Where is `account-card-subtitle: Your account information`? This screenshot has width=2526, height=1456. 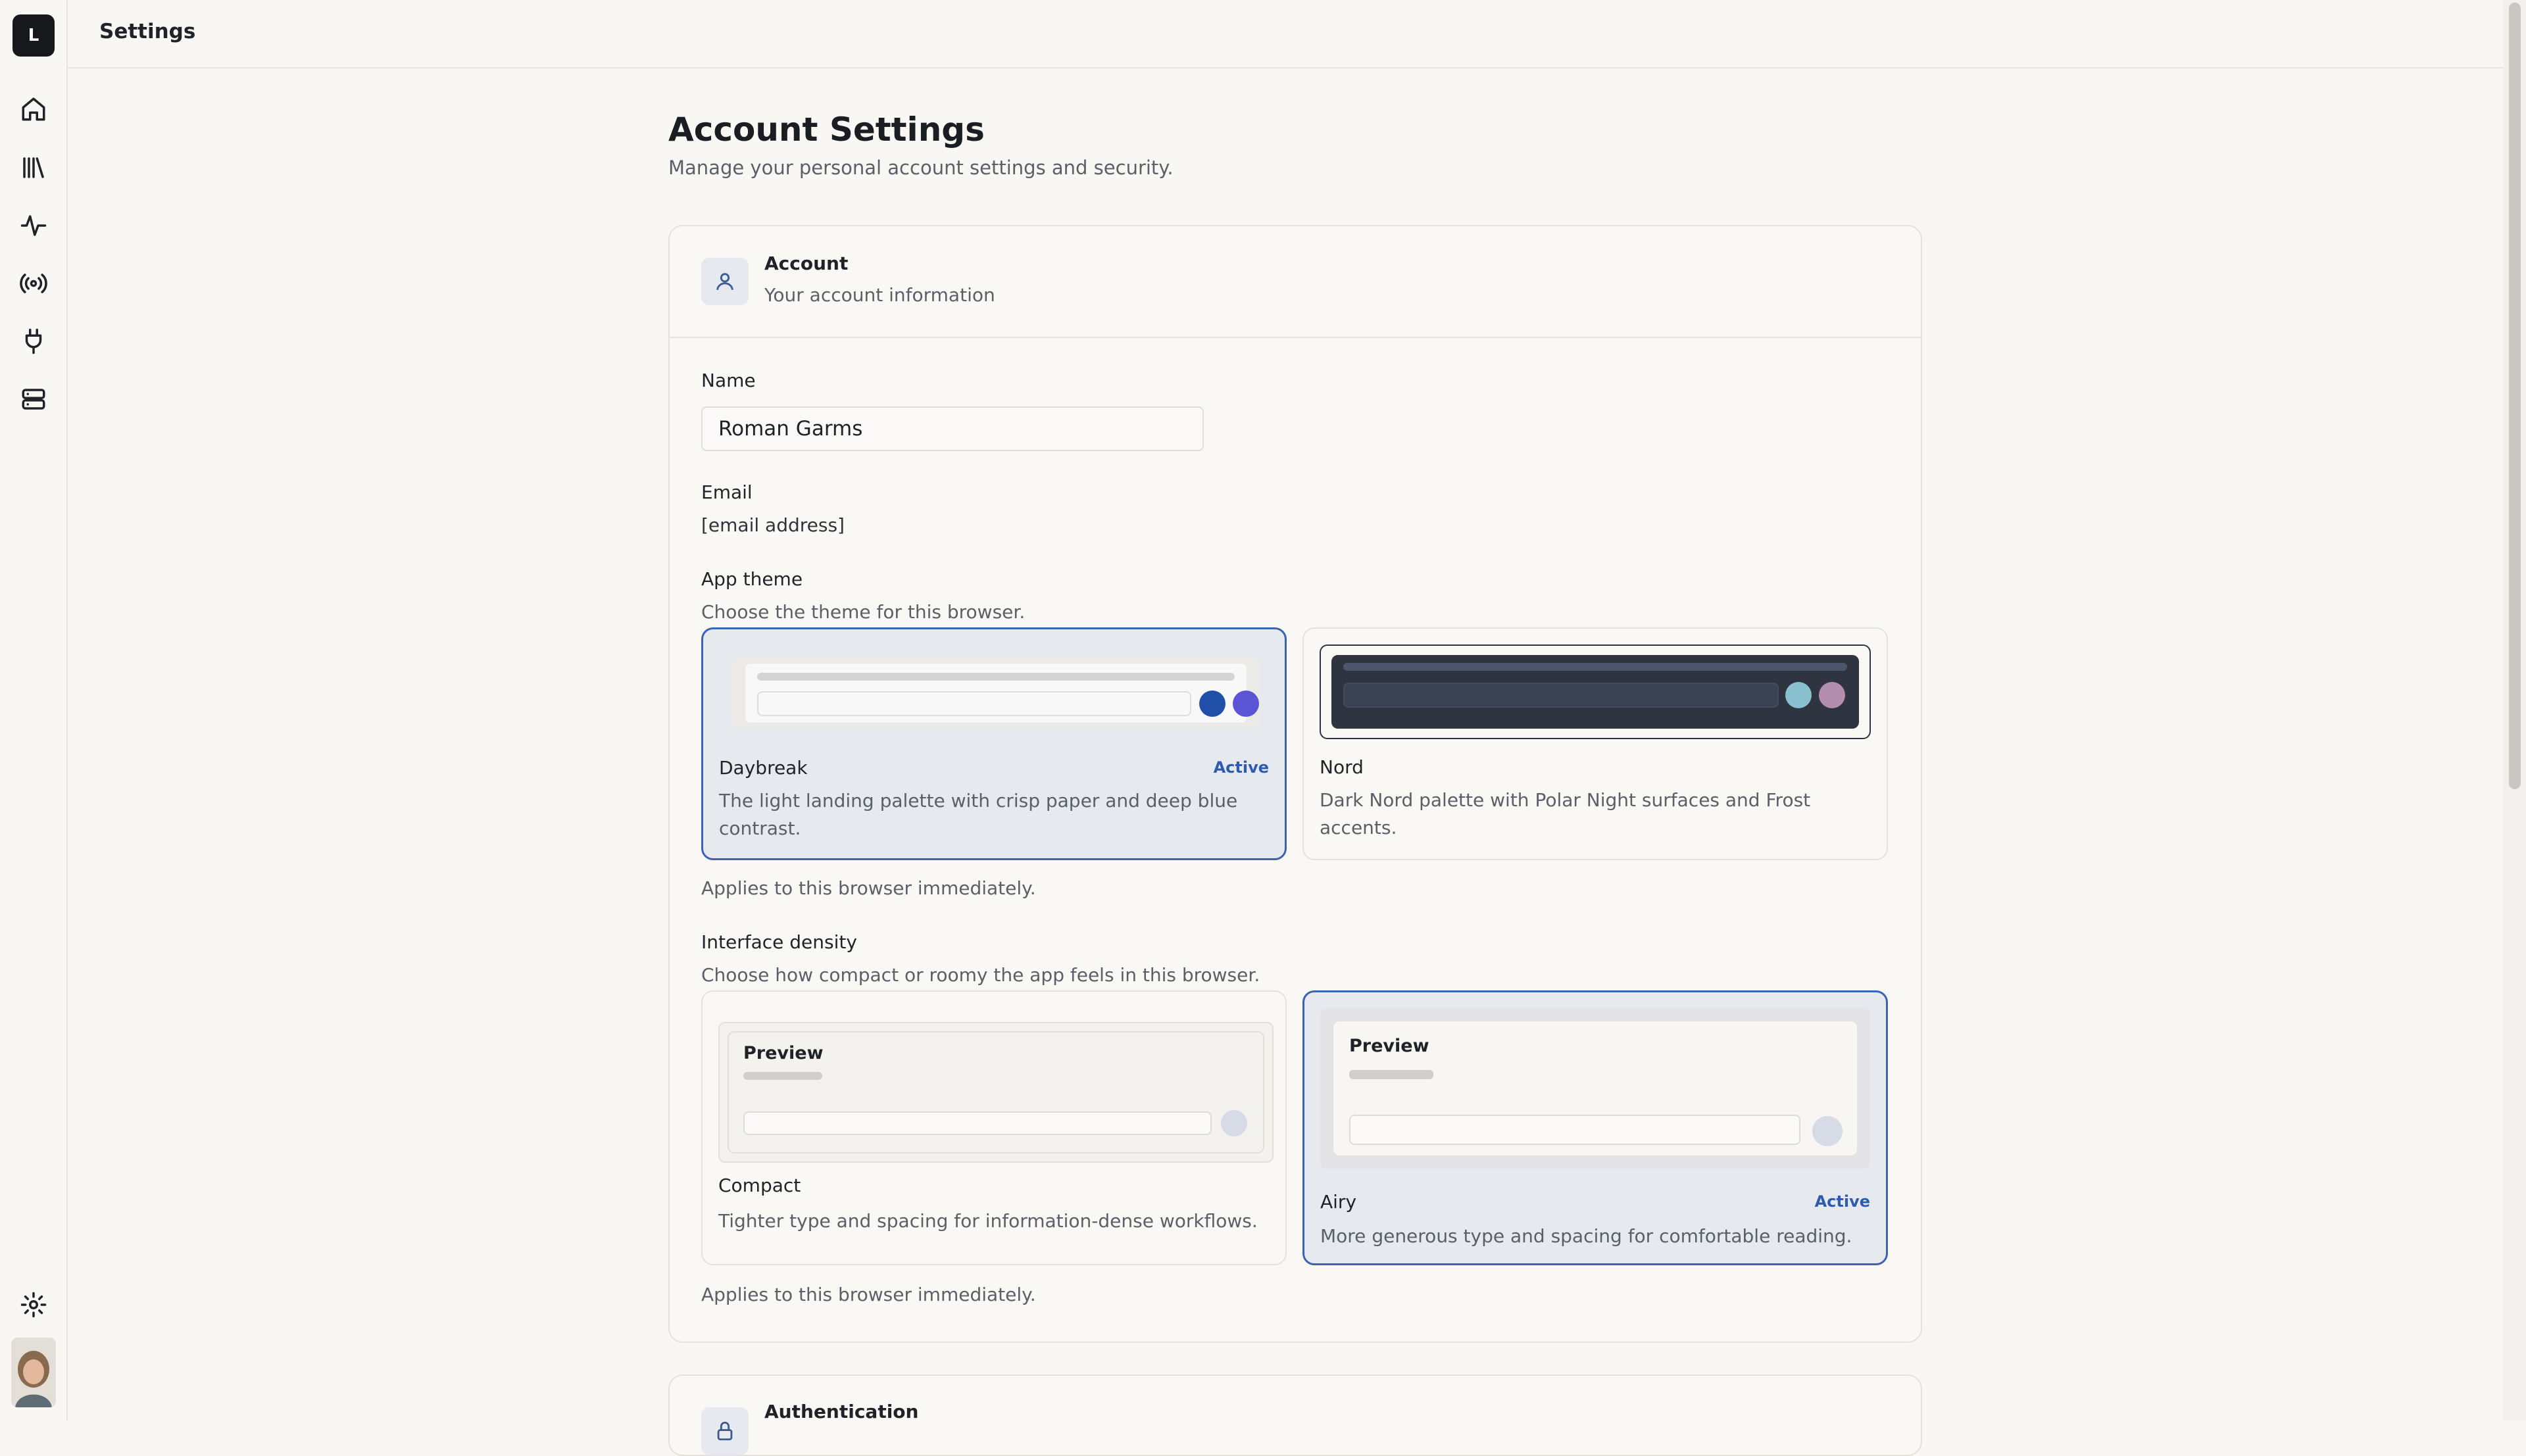
account-card-subtitle: Your account information is located at coordinates (879, 295).